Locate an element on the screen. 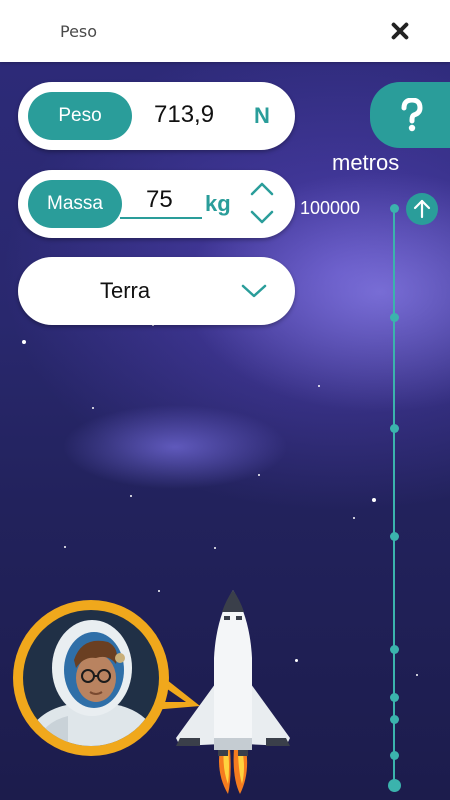 The image size is (450, 800). altitude-marker is located at coordinates (394, 785).